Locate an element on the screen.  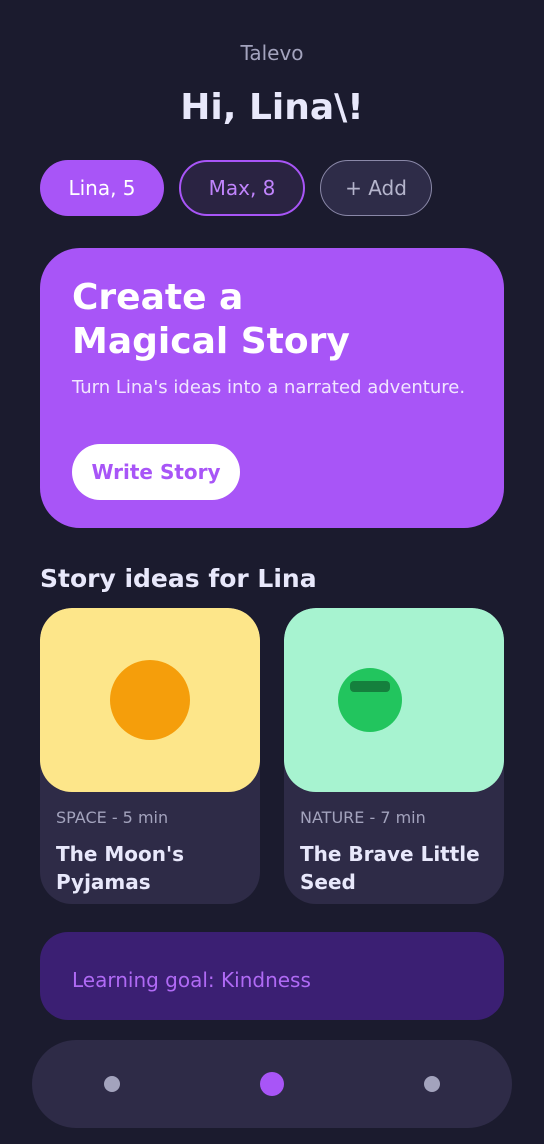
learning-goal-text: Learning goal: Kindness is located at coordinates (191, 980).